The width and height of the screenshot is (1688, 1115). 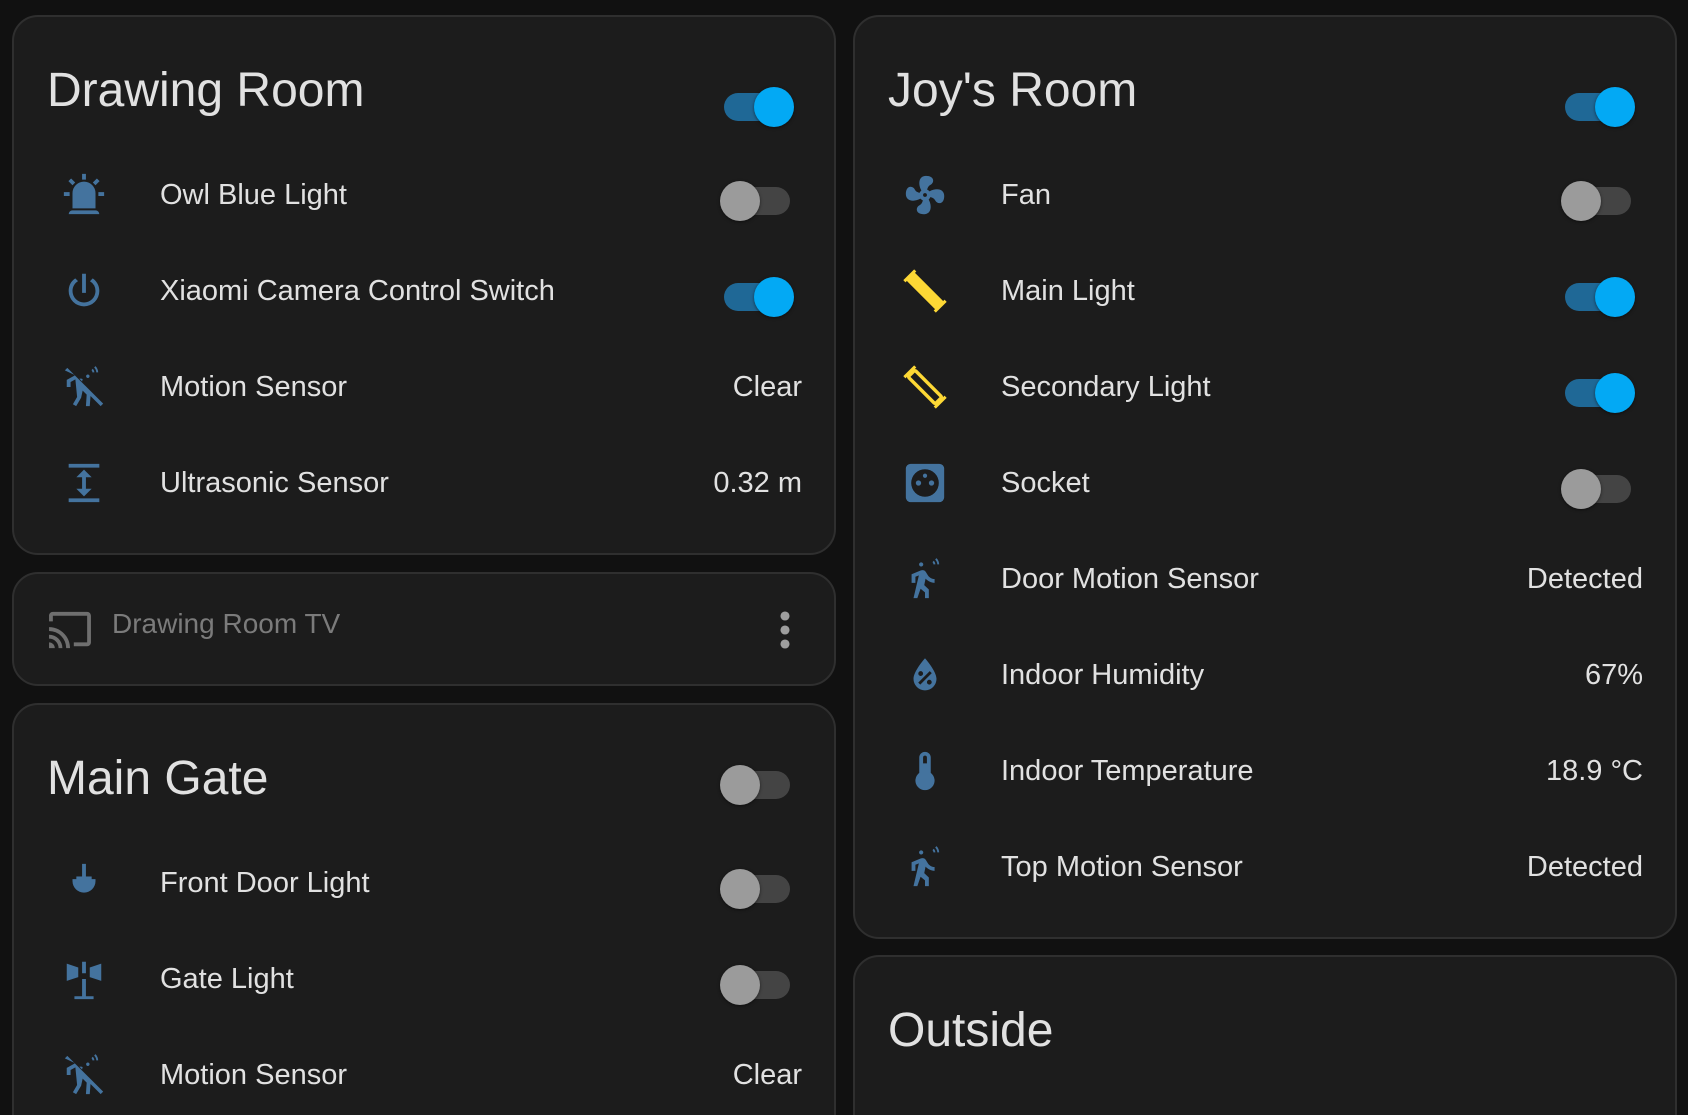 What do you see at coordinates (1598, 293) in the screenshot?
I see `main-light-toggle` at bounding box center [1598, 293].